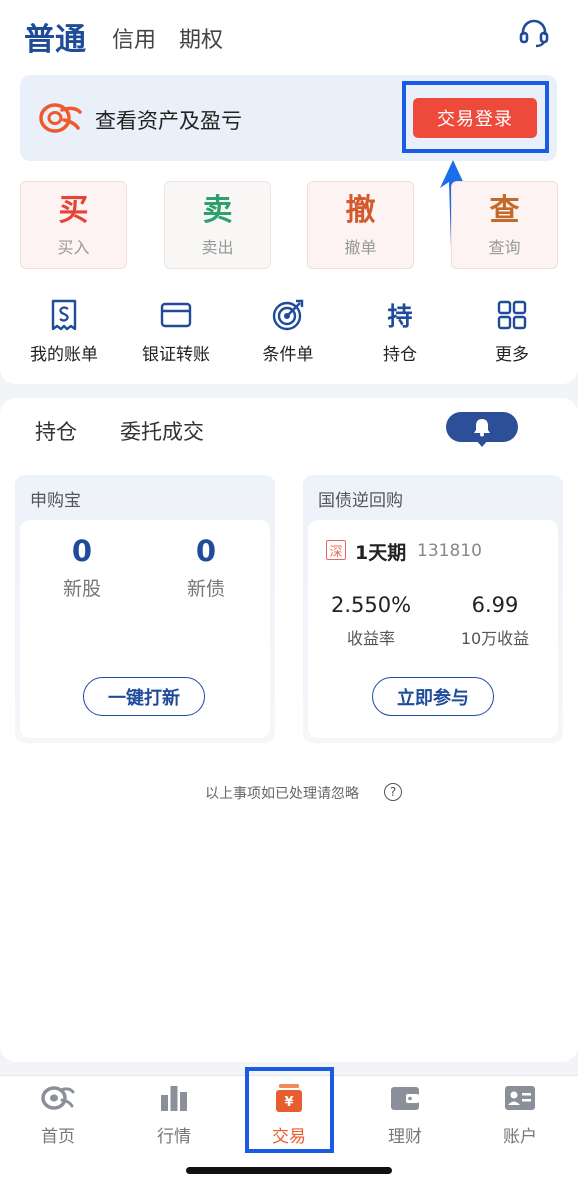  I want to click on new-stock-label: 新股, so click(81, 589).